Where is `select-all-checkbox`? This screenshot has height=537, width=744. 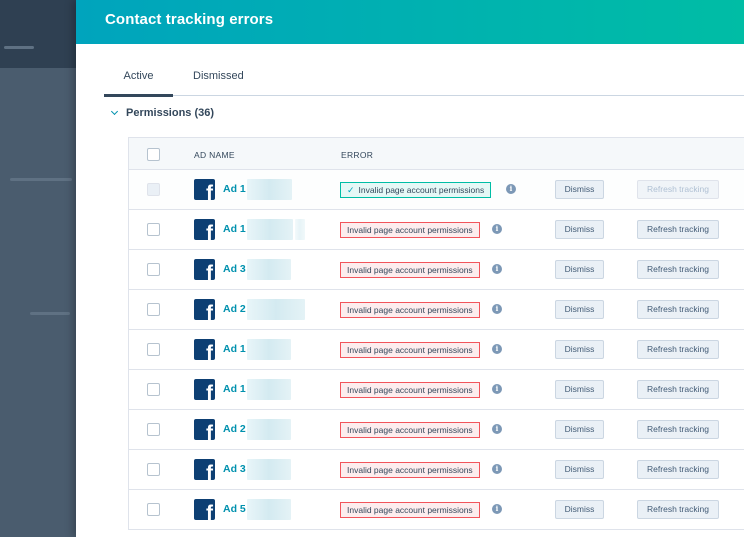 select-all-checkbox is located at coordinates (153, 154).